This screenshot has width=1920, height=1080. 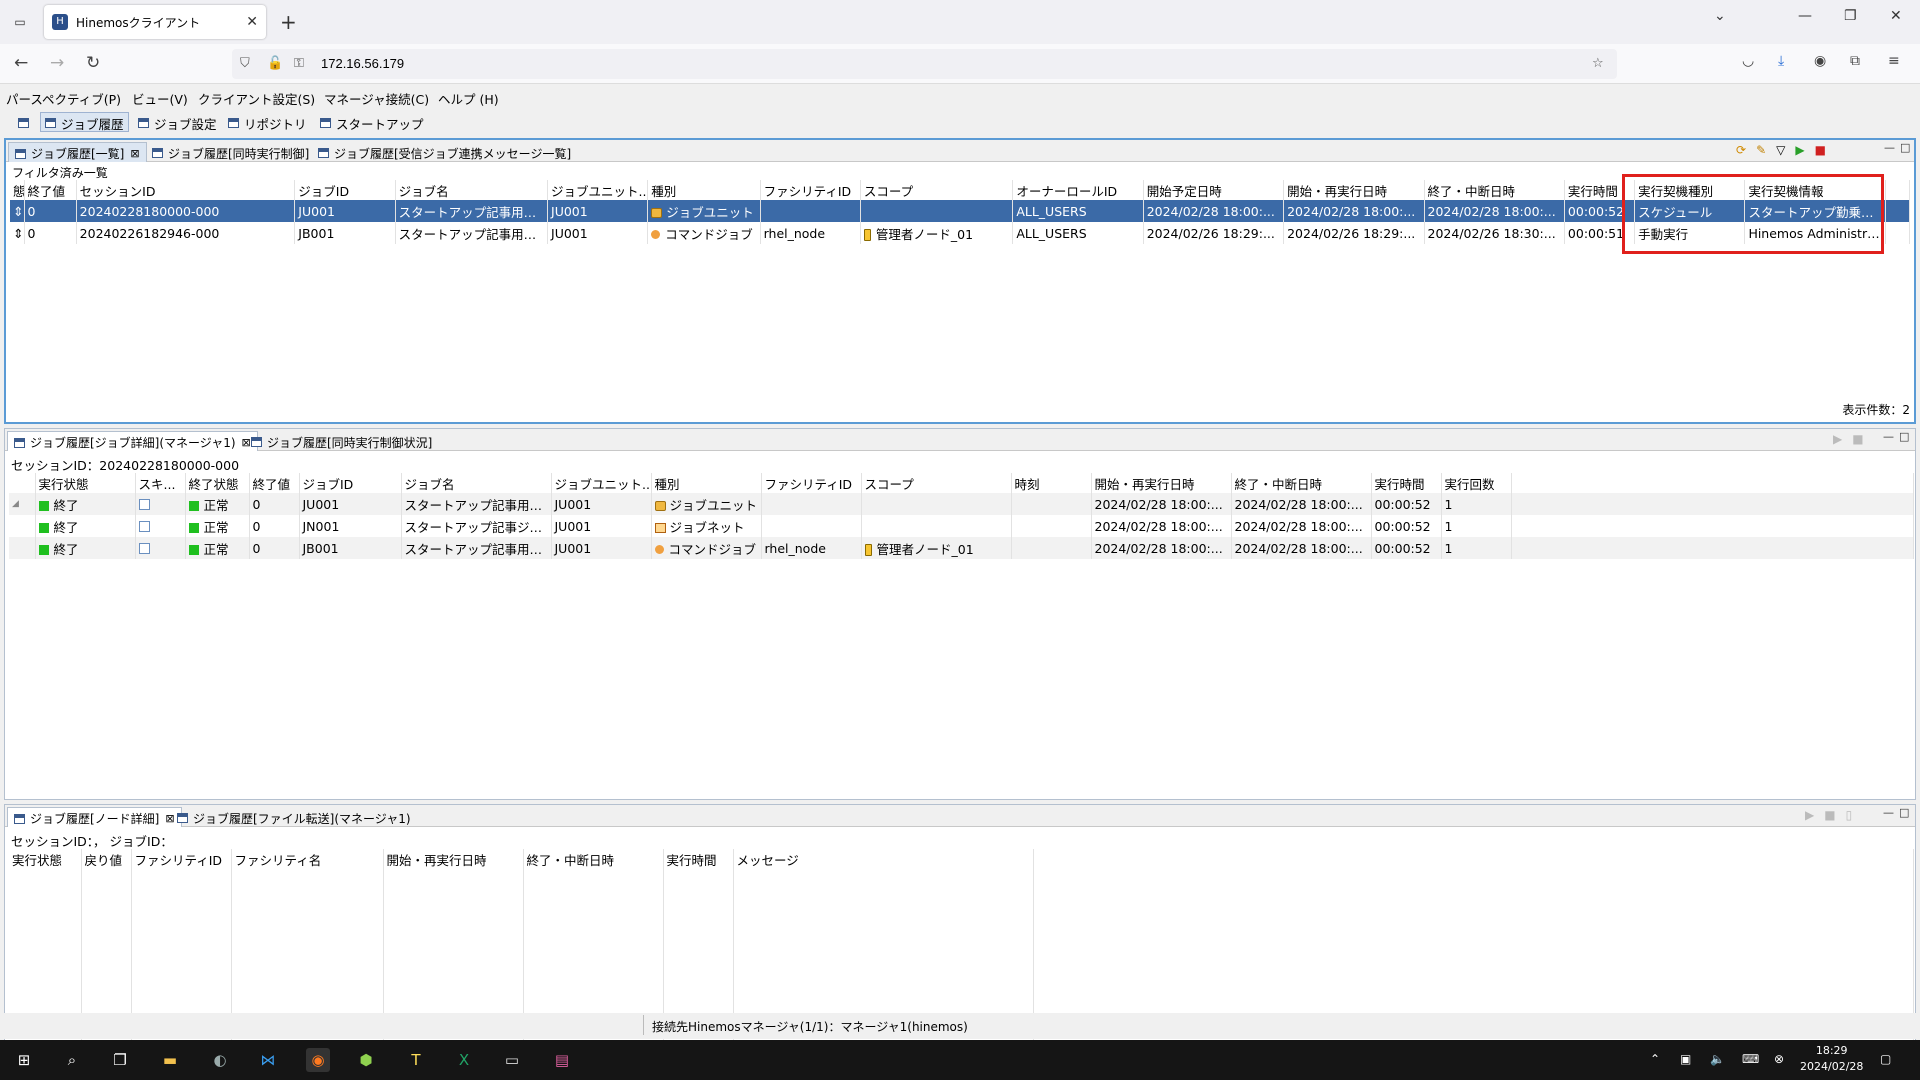 I want to click on tab-job-history-list: ジョブ履歴[一覧] ⊠, so click(x=77, y=152).